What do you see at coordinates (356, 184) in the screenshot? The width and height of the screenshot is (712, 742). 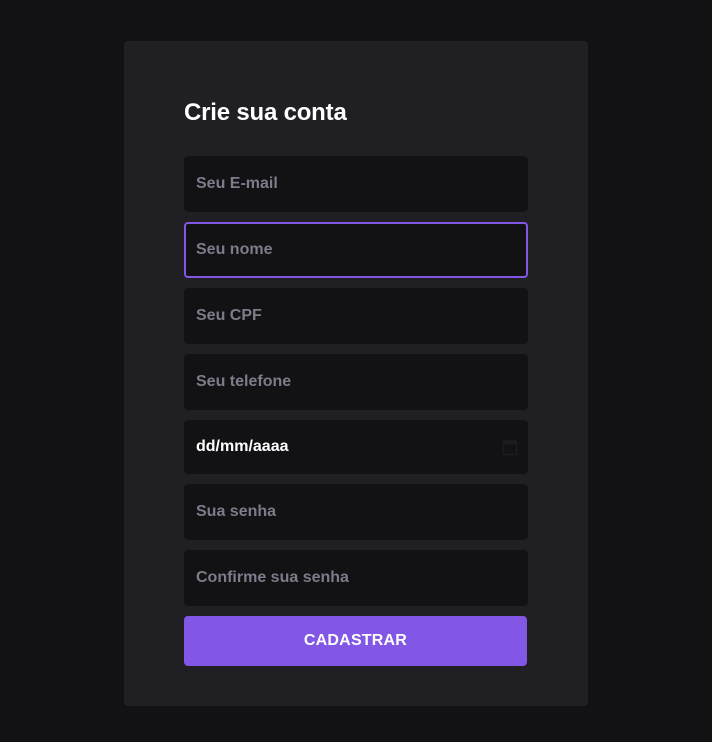 I see `email-field` at bounding box center [356, 184].